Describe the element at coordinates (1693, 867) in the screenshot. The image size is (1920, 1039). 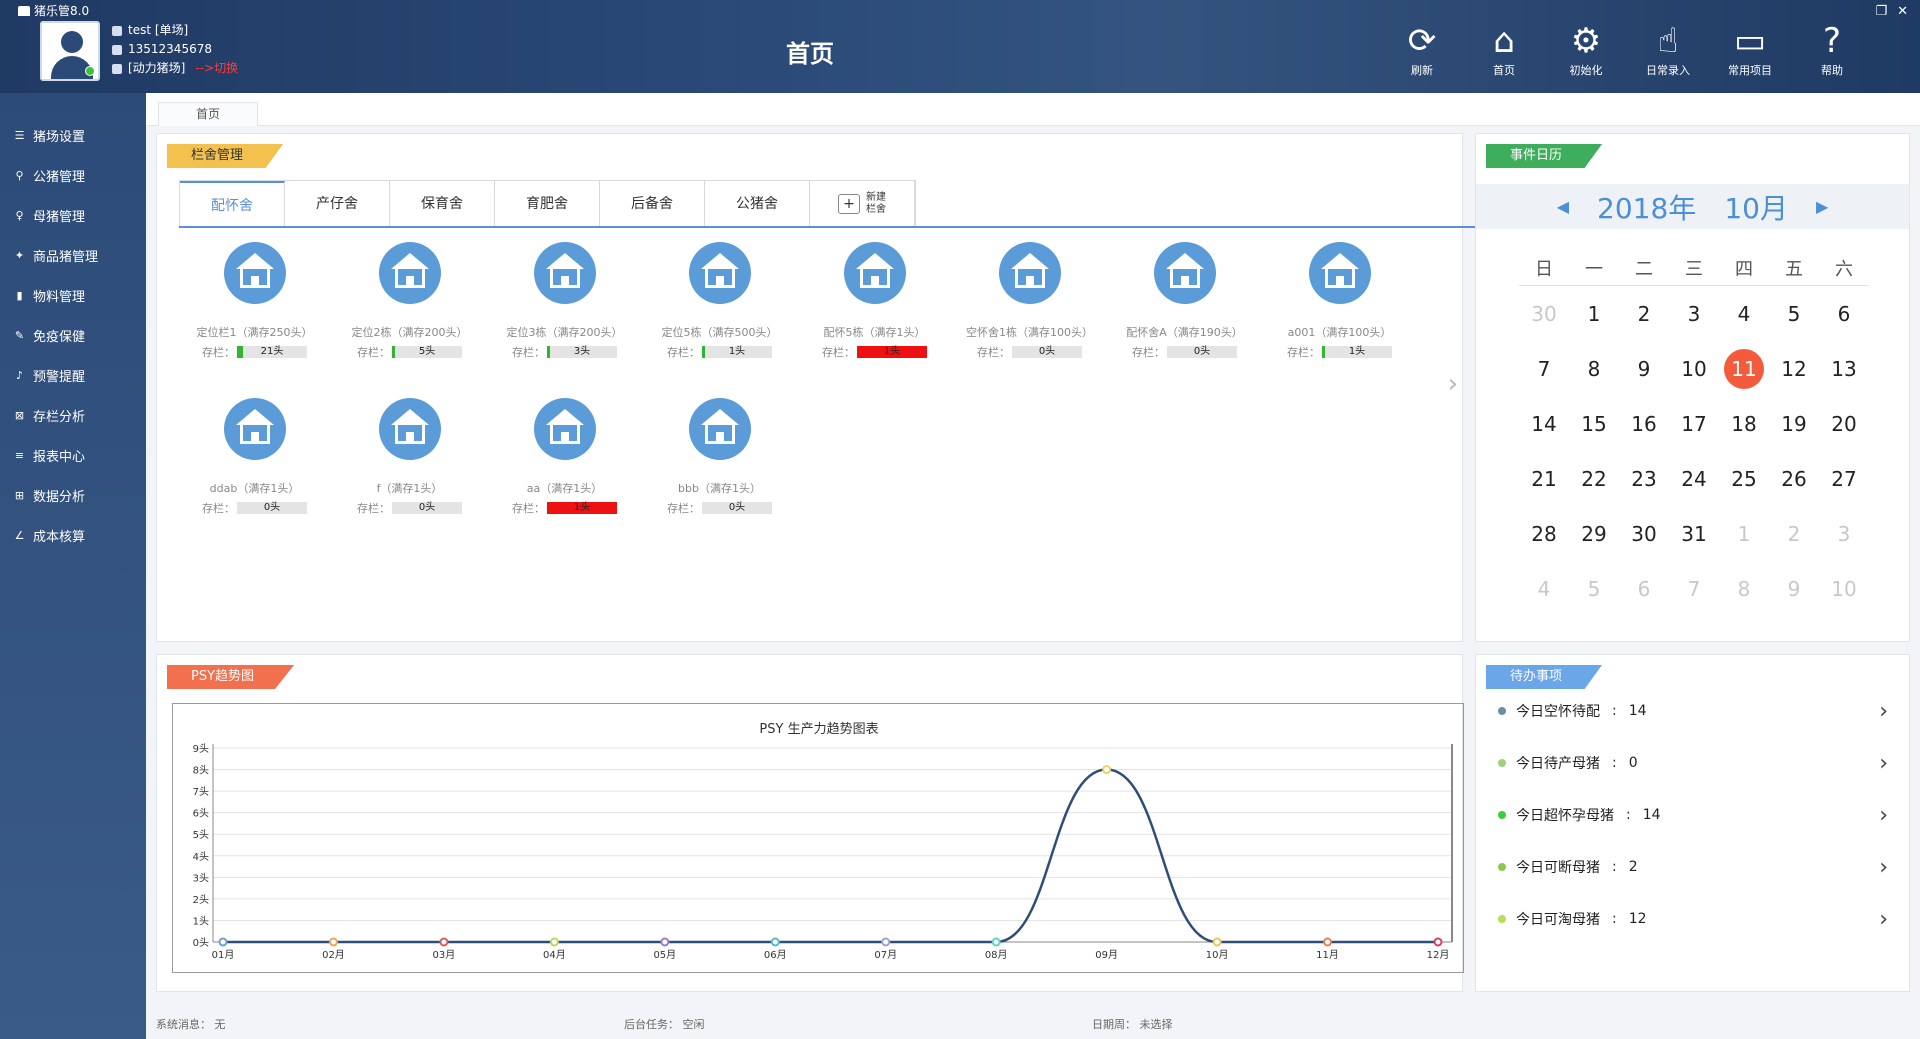
I see `todo-item: 今日可断母猪:2 ›` at that location.